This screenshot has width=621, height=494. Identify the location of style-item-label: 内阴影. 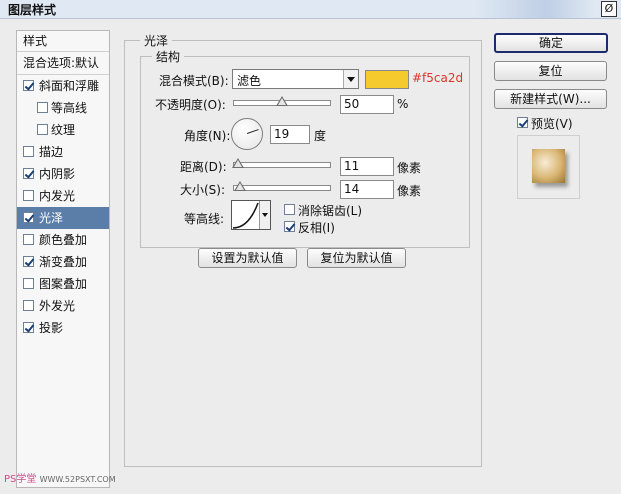
(57, 174).